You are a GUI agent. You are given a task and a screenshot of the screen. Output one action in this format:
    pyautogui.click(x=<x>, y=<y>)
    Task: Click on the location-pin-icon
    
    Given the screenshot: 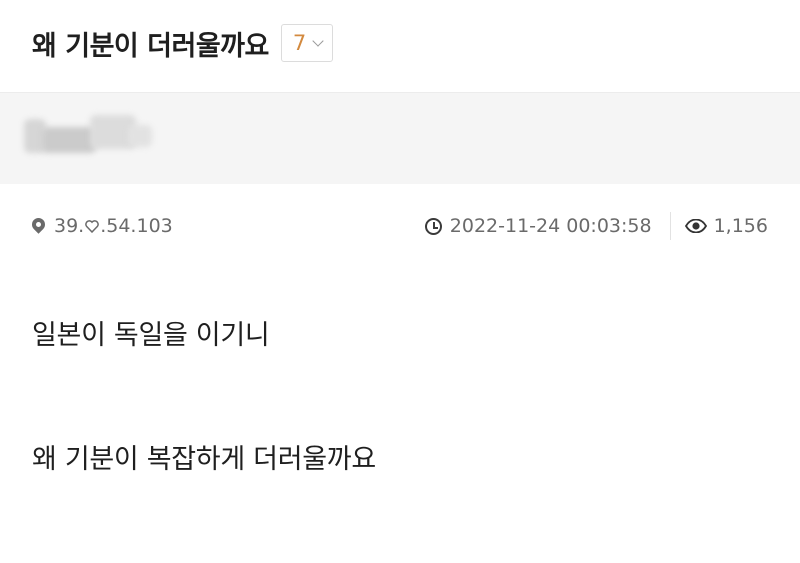 What is the action you would take?
    pyautogui.click(x=38, y=224)
    